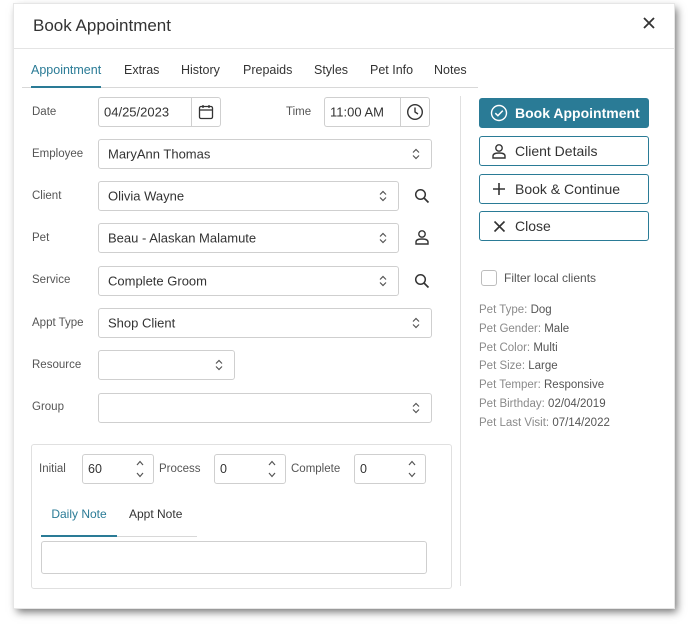 Image resolution: width=688 pixels, height=634 pixels. What do you see at coordinates (299, 112) in the screenshot?
I see `time-label: Time` at bounding box center [299, 112].